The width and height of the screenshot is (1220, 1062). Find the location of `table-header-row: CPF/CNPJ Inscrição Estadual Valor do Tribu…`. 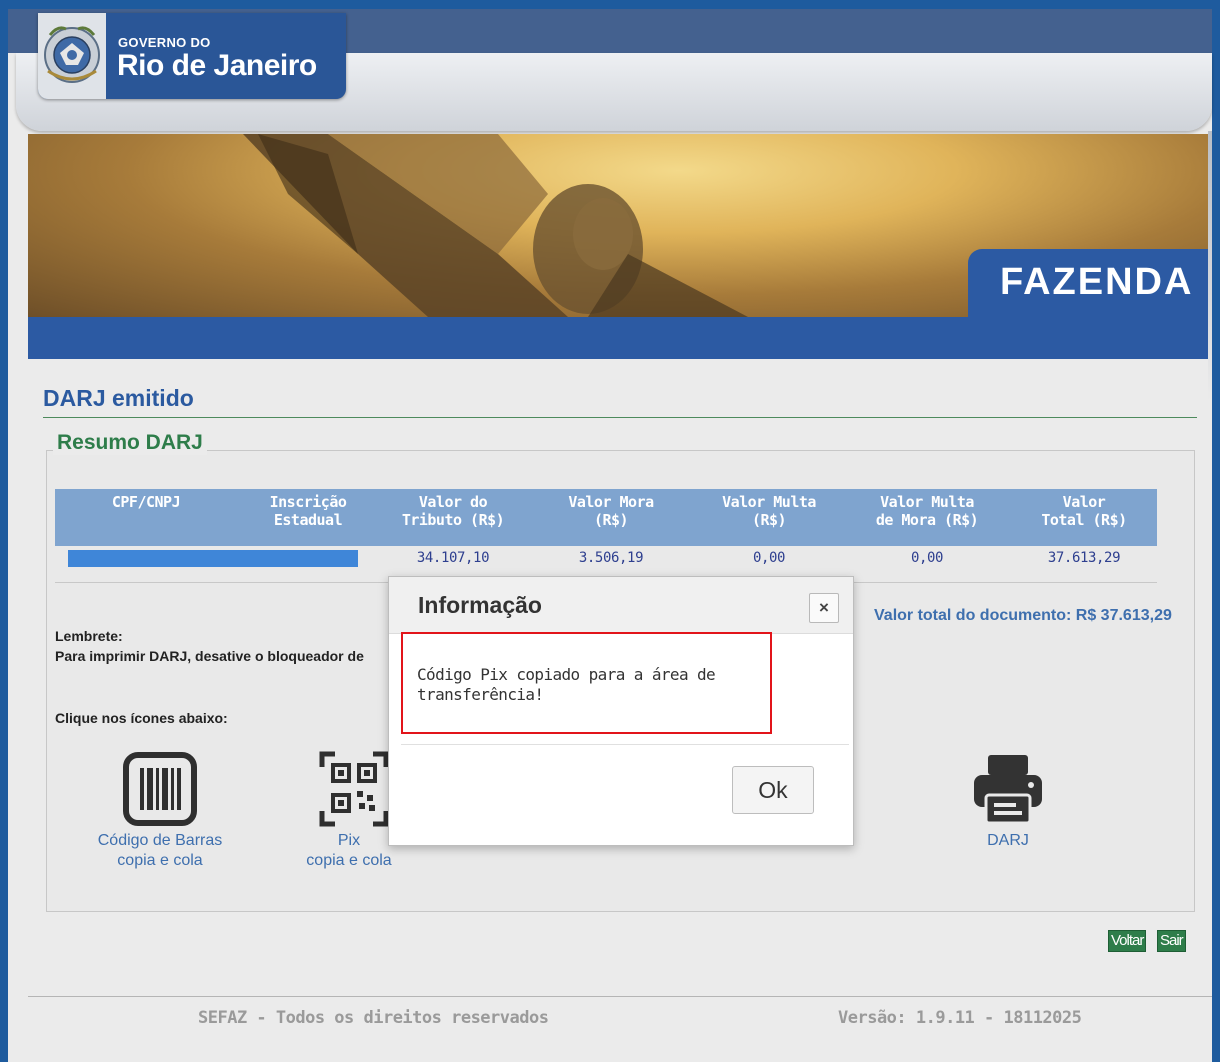

table-header-row: CPF/CNPJ Inscrição Estadual Valor do Tribu… is located at coordinates (606, 517).